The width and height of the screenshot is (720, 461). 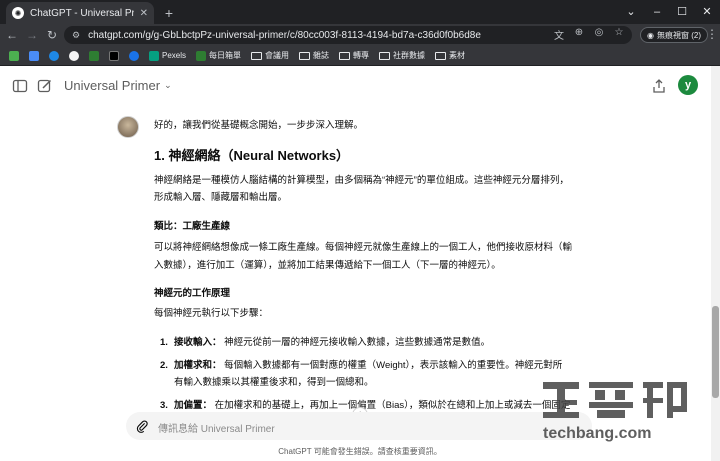 I want to click on user-avatar: y, so click(x=688, y=85).